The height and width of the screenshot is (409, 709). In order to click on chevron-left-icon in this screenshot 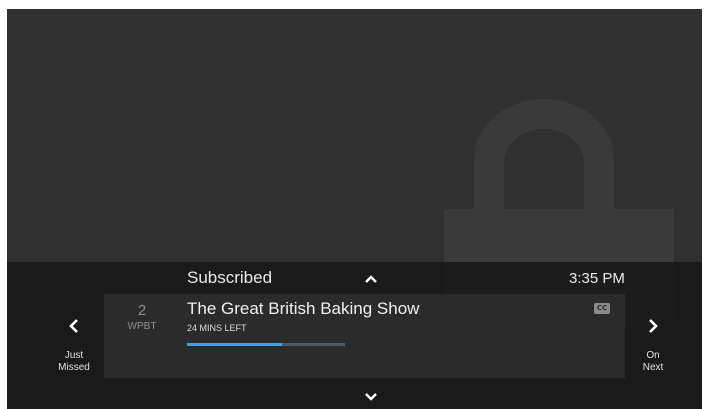, I will do `click(74, 326)`.